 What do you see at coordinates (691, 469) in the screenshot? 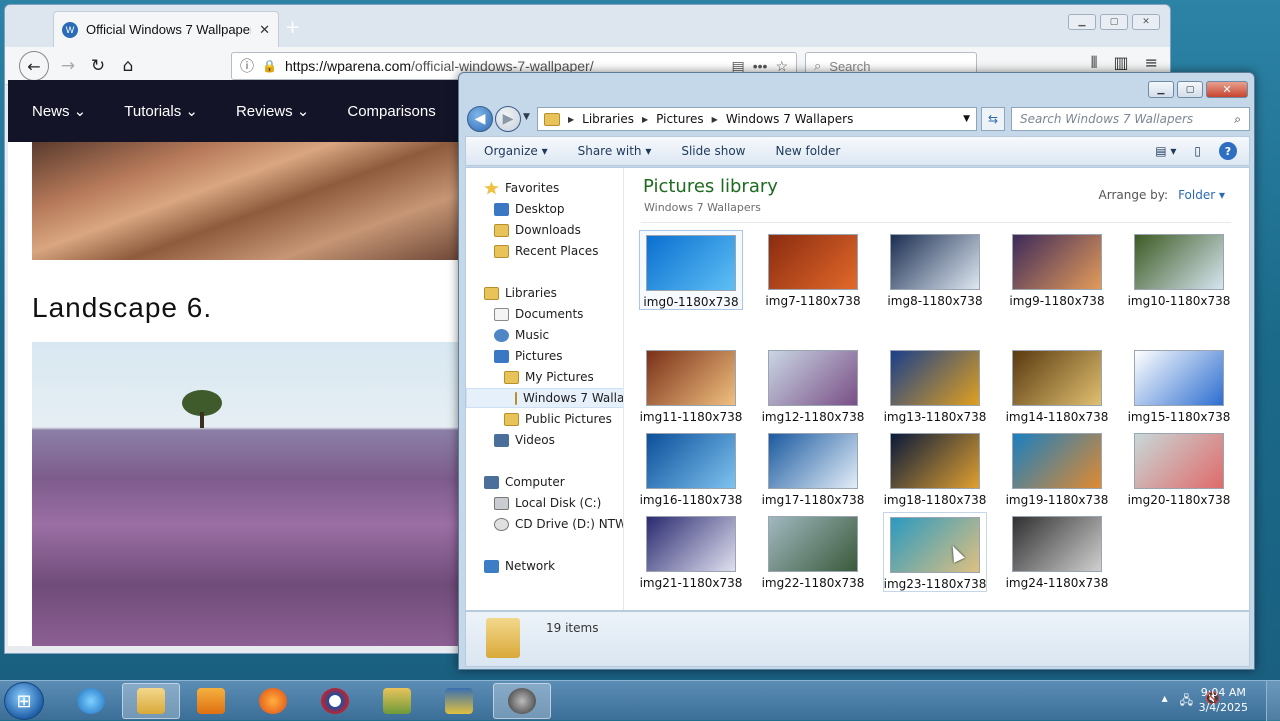
I see `file-thumbnail: img16-1180x738` at bounding box center [691, 469].